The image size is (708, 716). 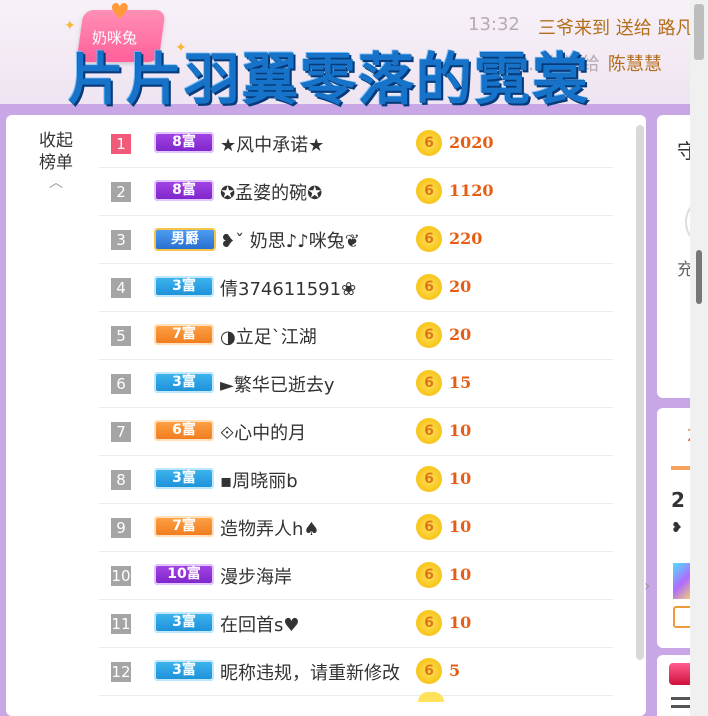 I want to click on ranking-row: 6 3富 ►繁华已逝去y 6 15, so click(x=356, y=384).